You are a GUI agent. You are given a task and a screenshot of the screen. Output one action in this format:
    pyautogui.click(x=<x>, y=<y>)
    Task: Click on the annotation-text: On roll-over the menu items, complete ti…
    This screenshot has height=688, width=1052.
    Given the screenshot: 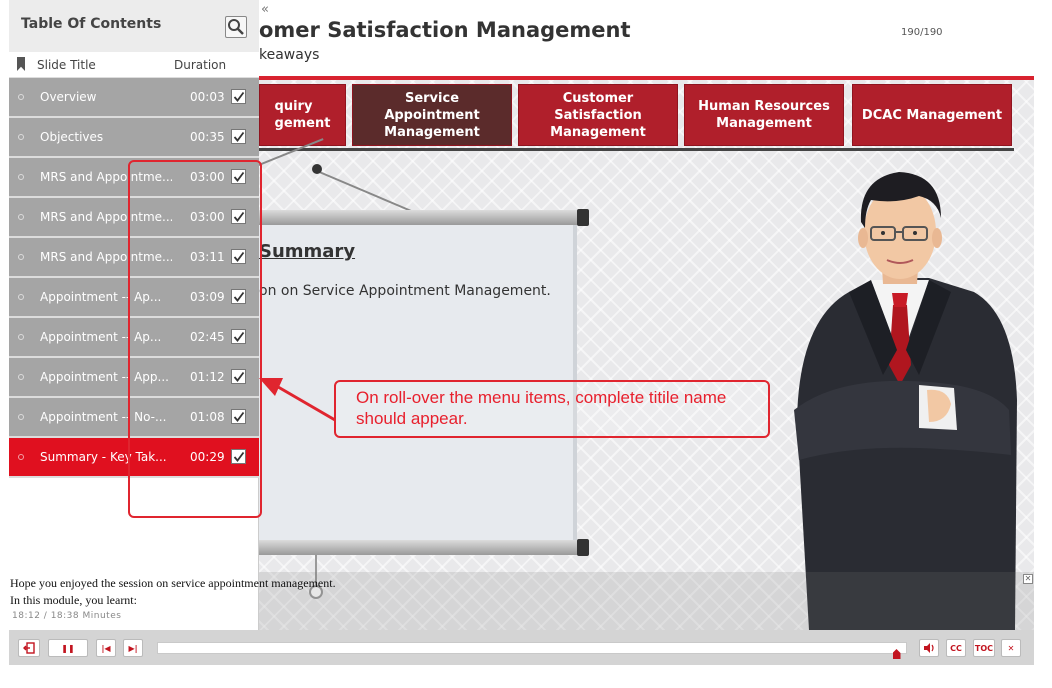 What is the action you would take?
    pyautogui.click(x=541, y=408)
    